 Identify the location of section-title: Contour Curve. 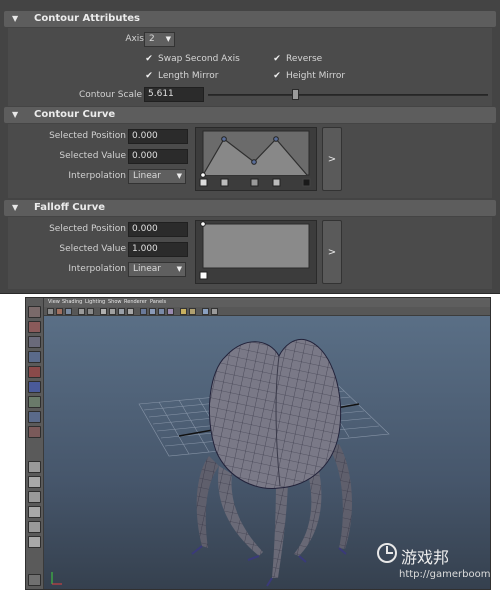
(75, 114).